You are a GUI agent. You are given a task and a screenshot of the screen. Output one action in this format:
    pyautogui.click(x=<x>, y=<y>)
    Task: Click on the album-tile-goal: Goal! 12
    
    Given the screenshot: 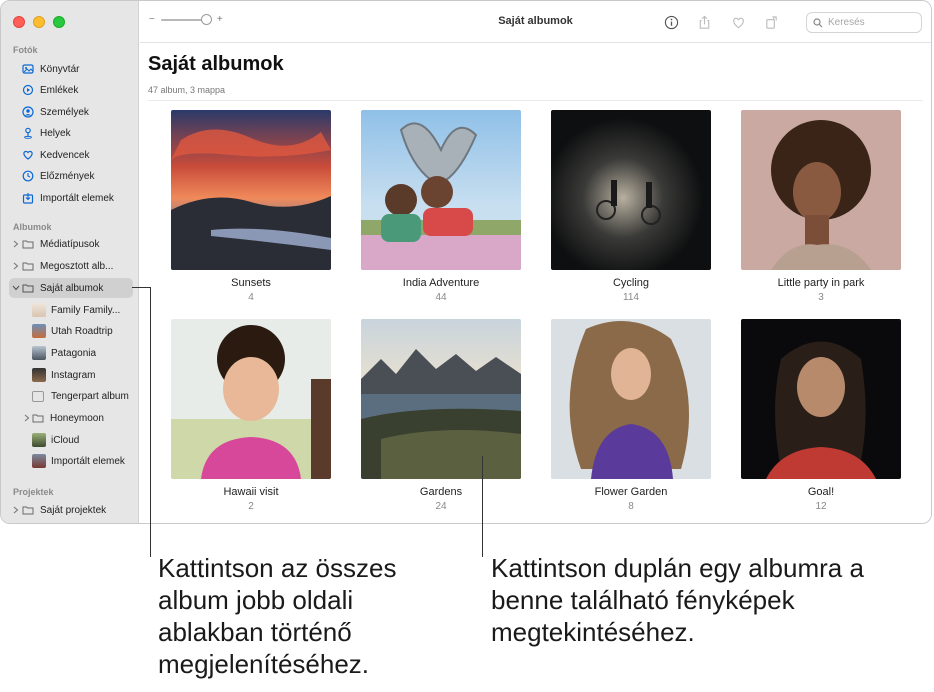 What is the action you would take?
    pyautogui.click(x=821, y=415)
    